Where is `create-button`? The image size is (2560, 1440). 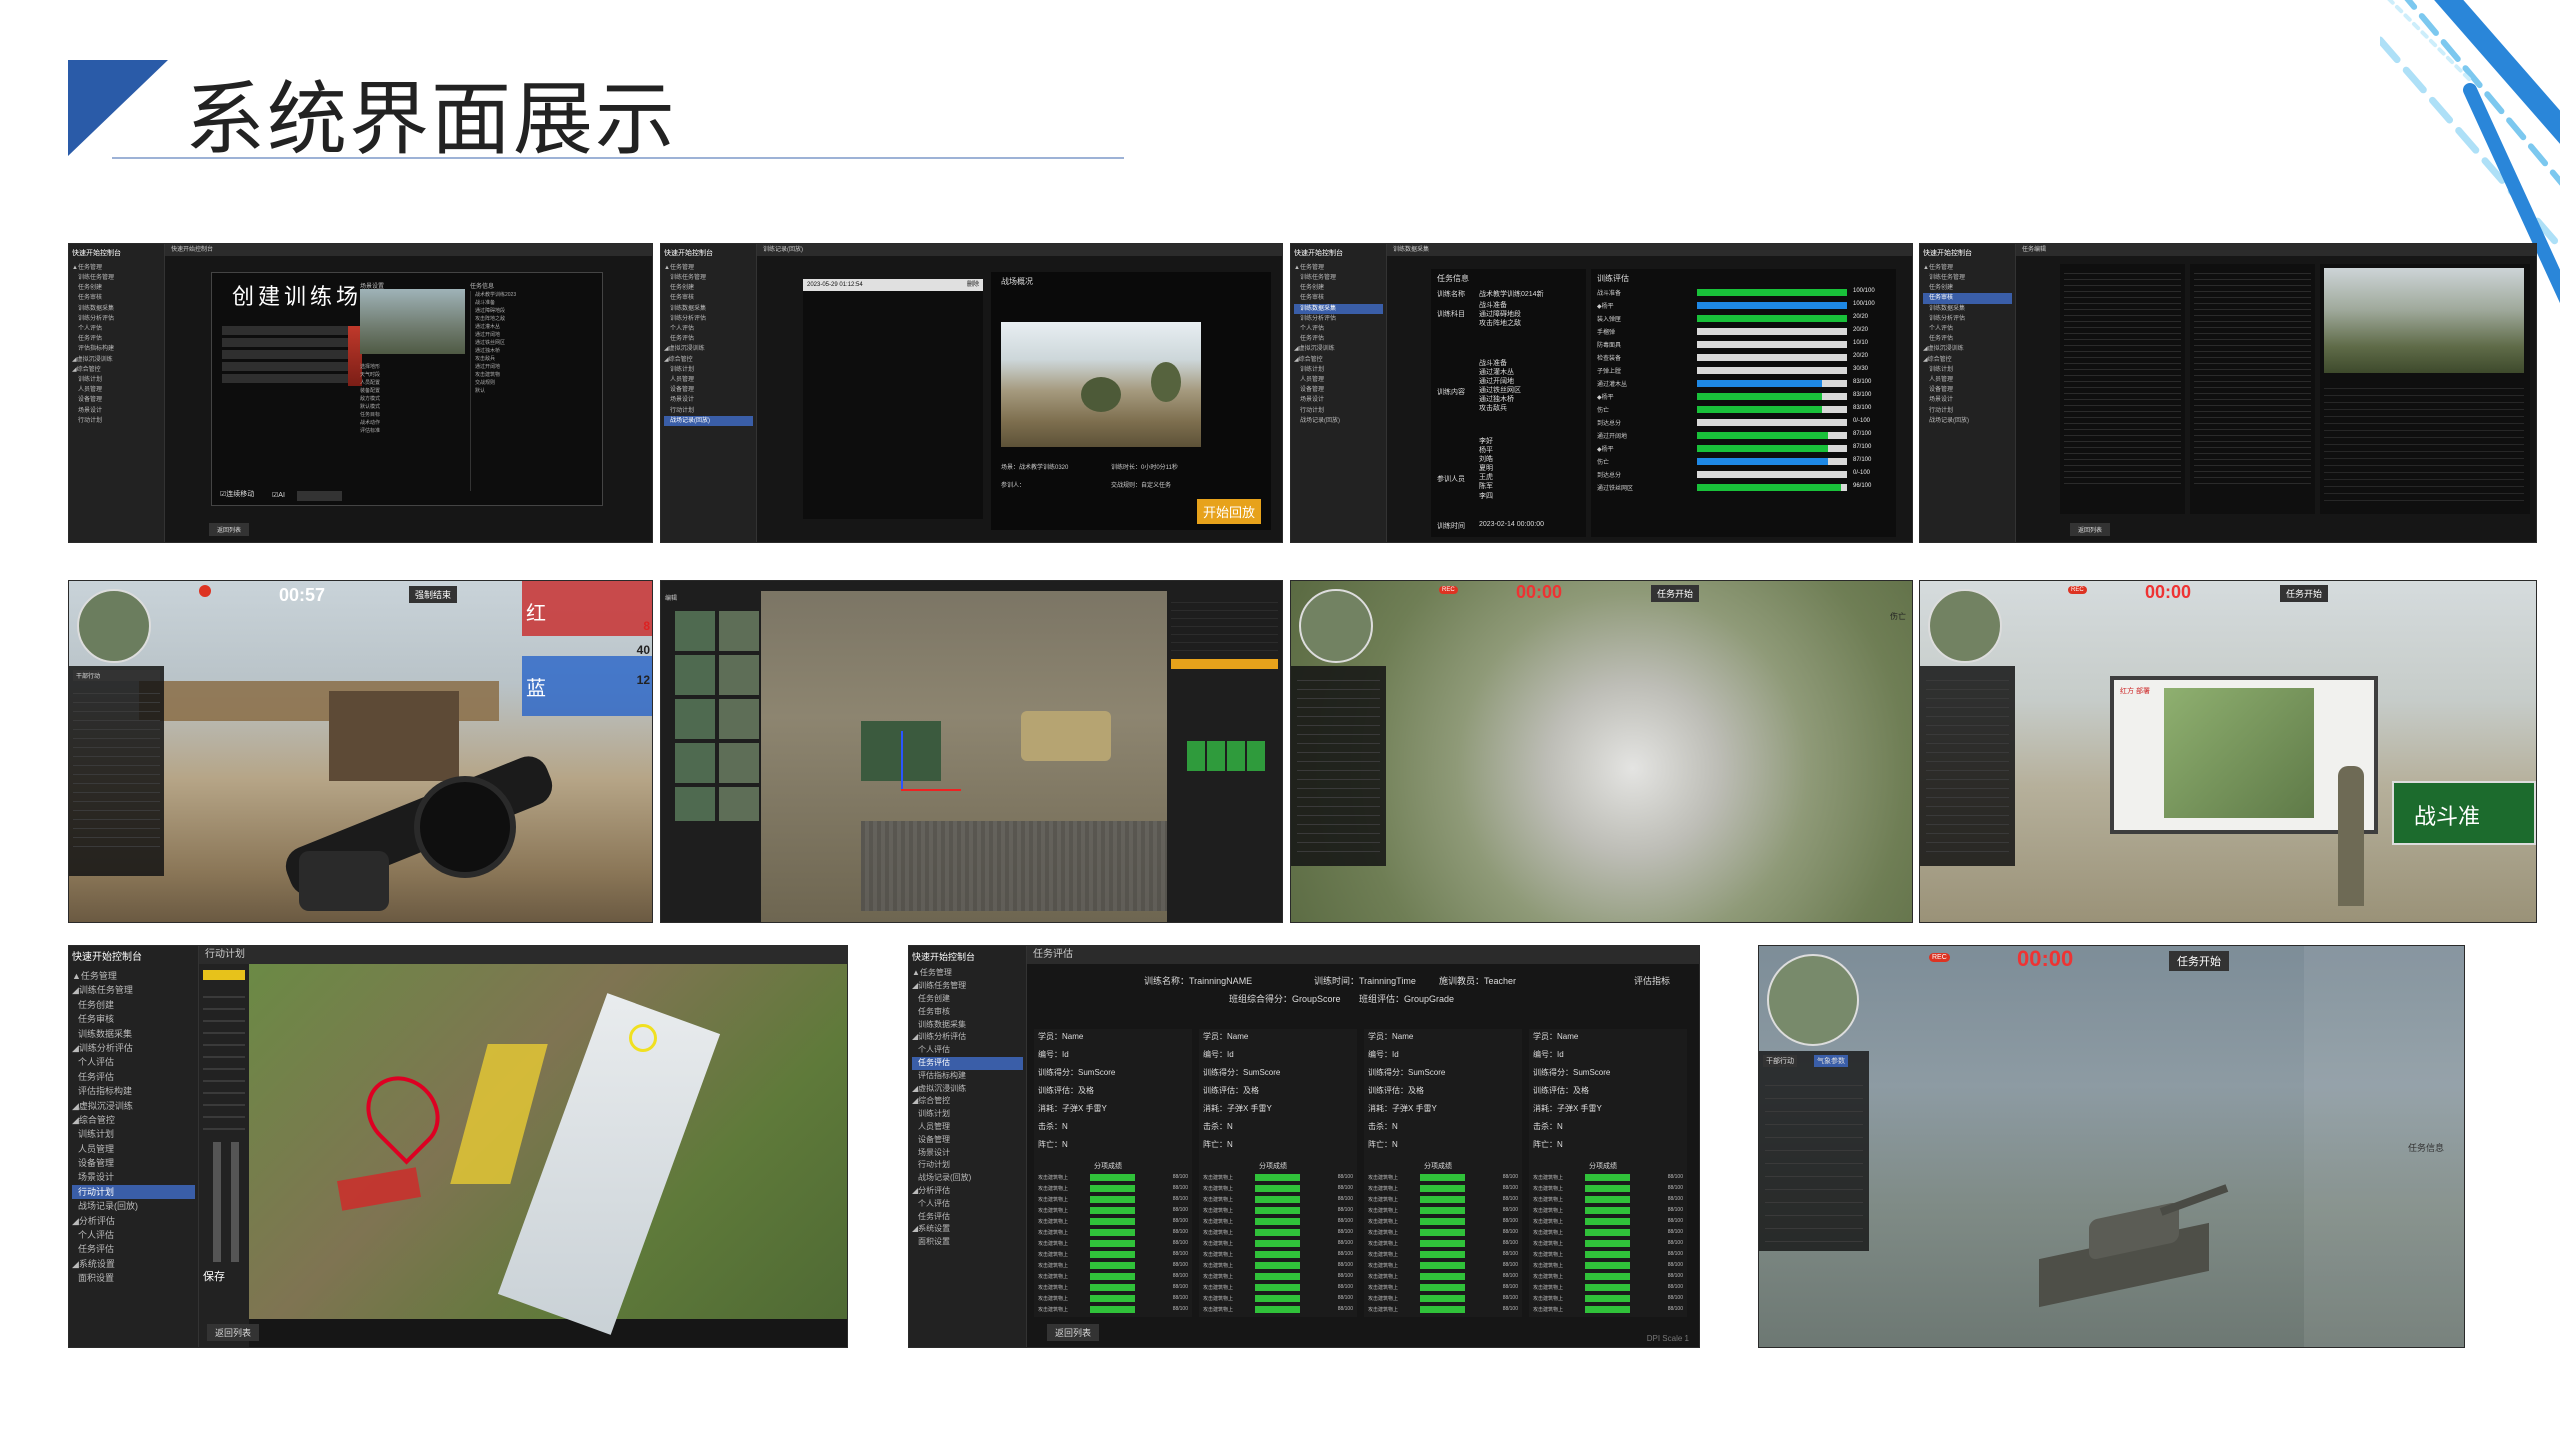 create-button is located at coordinates (319, 496).